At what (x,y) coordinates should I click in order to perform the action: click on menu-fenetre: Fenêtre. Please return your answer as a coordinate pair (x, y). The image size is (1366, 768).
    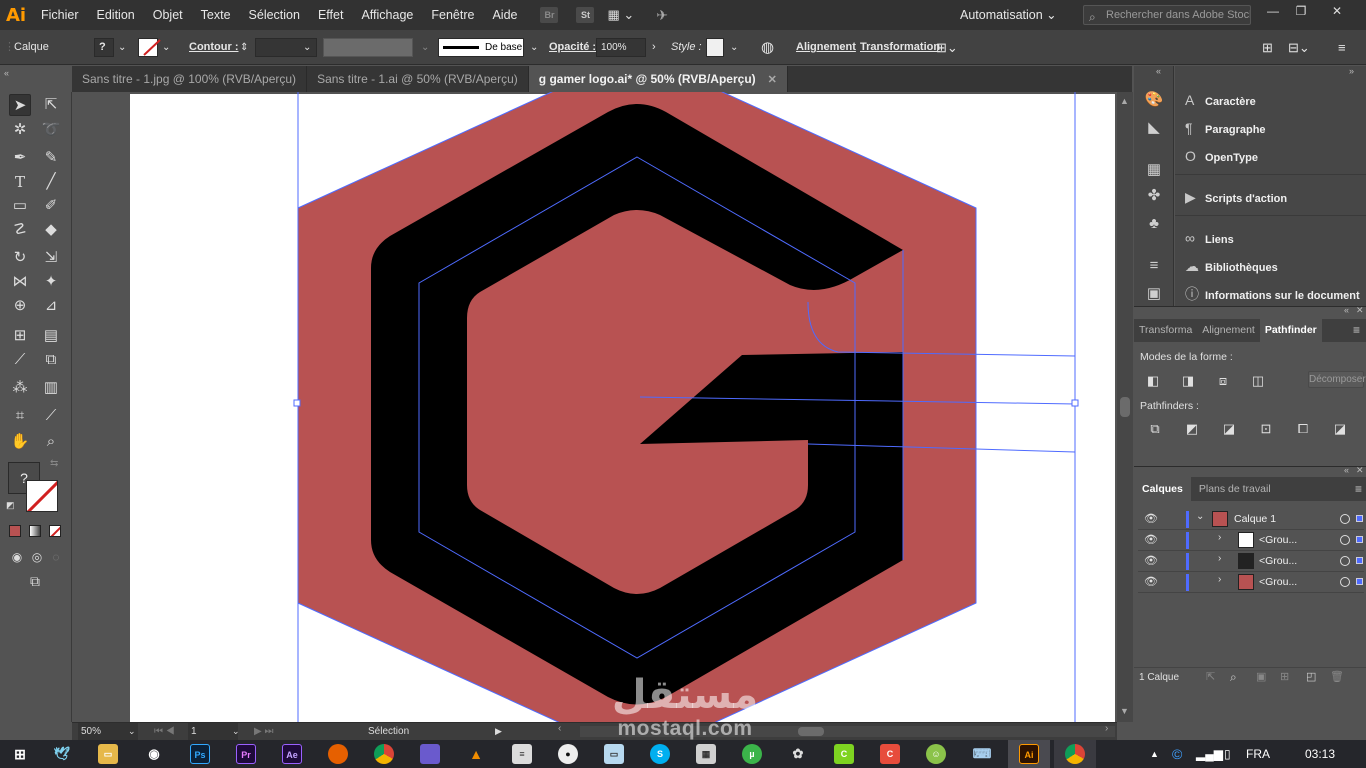
    Looking at the image, I should click on (452, 15).